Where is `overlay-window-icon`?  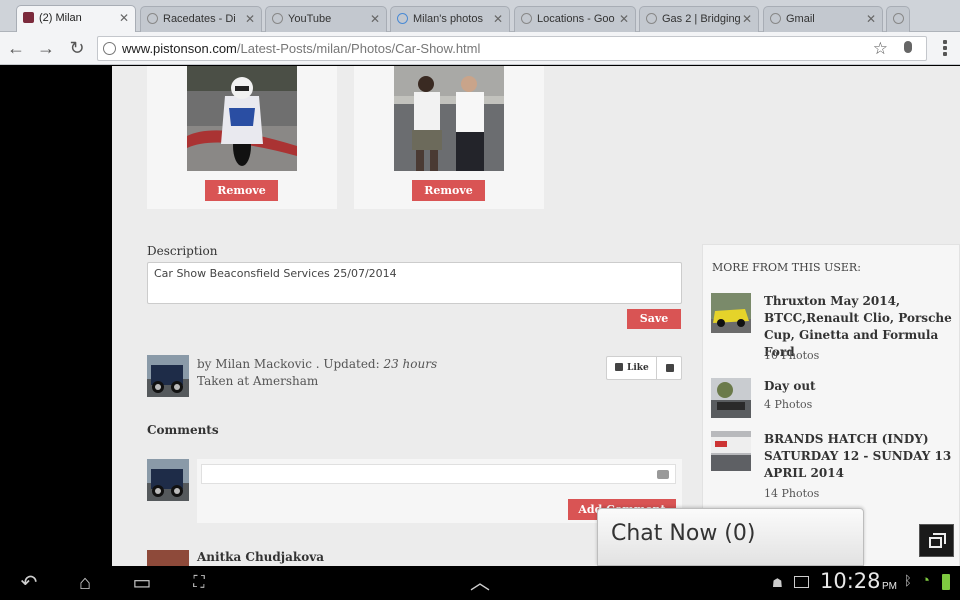 overlay-window-icon is located at coordinates (936, 540).